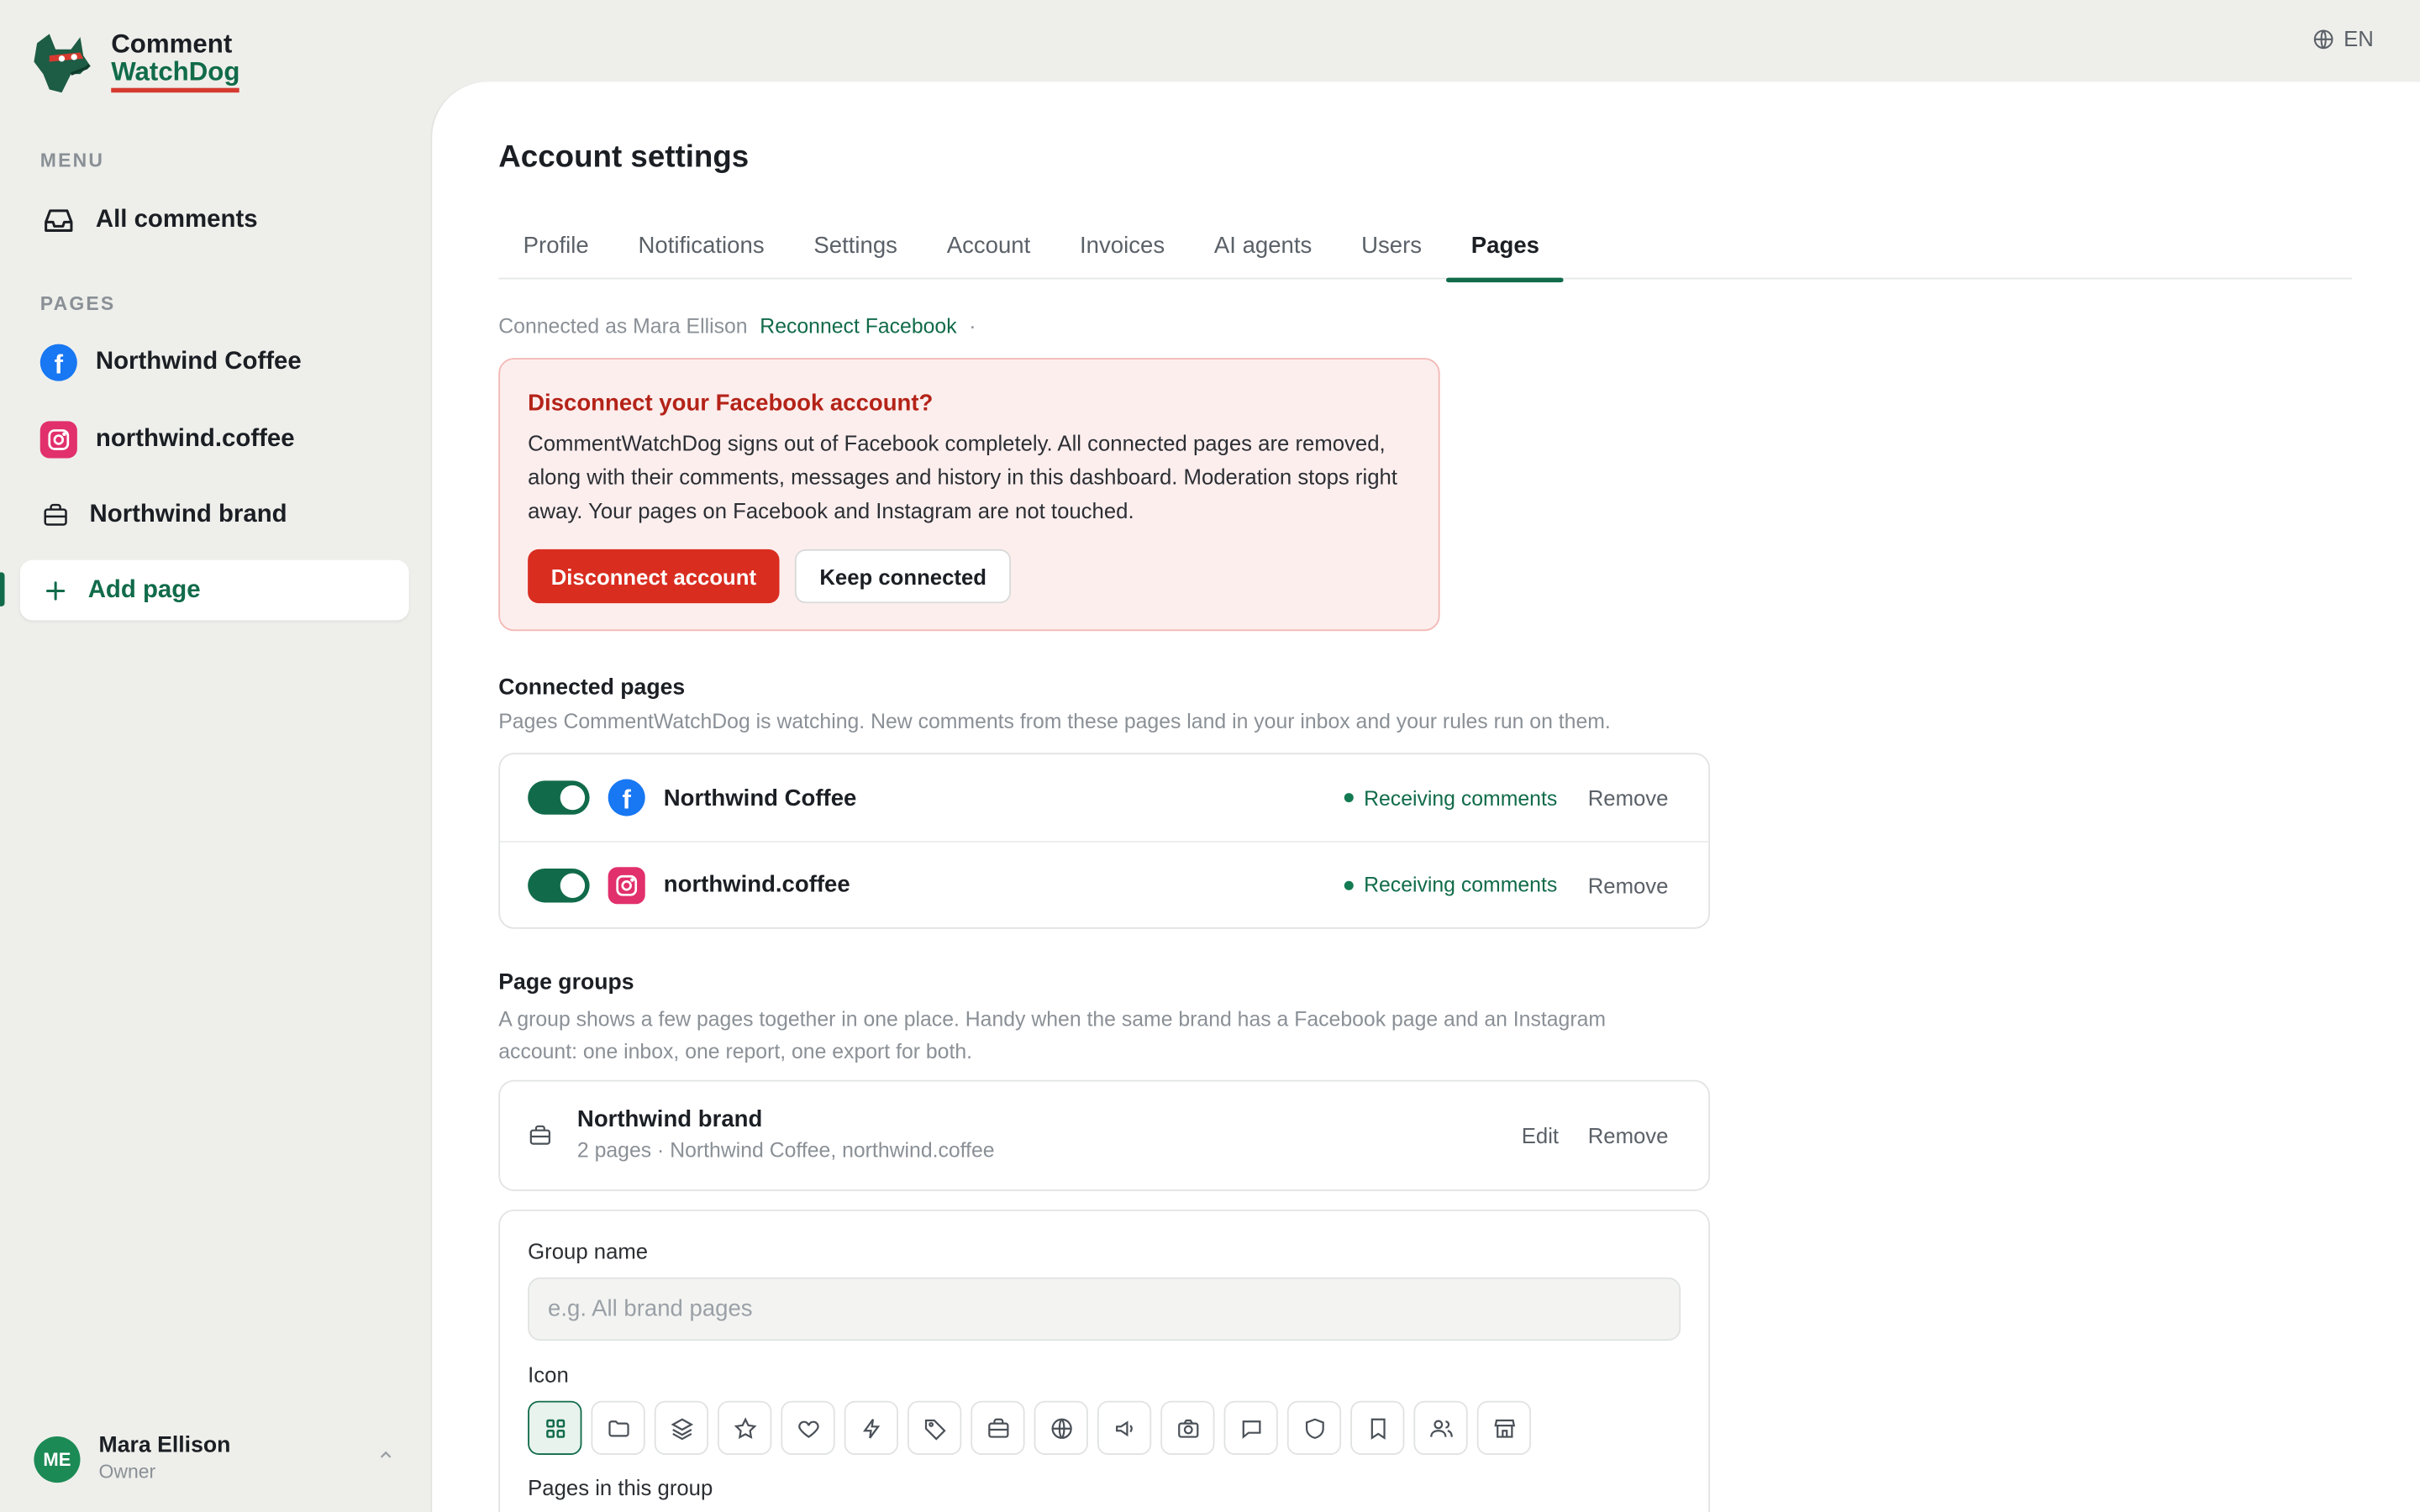 Image resolution: width=2420 pixels, height=1512 pixels. Describe the element at coordinates (58, 220) in the screenshot. I see `inbox-icon` at that location.